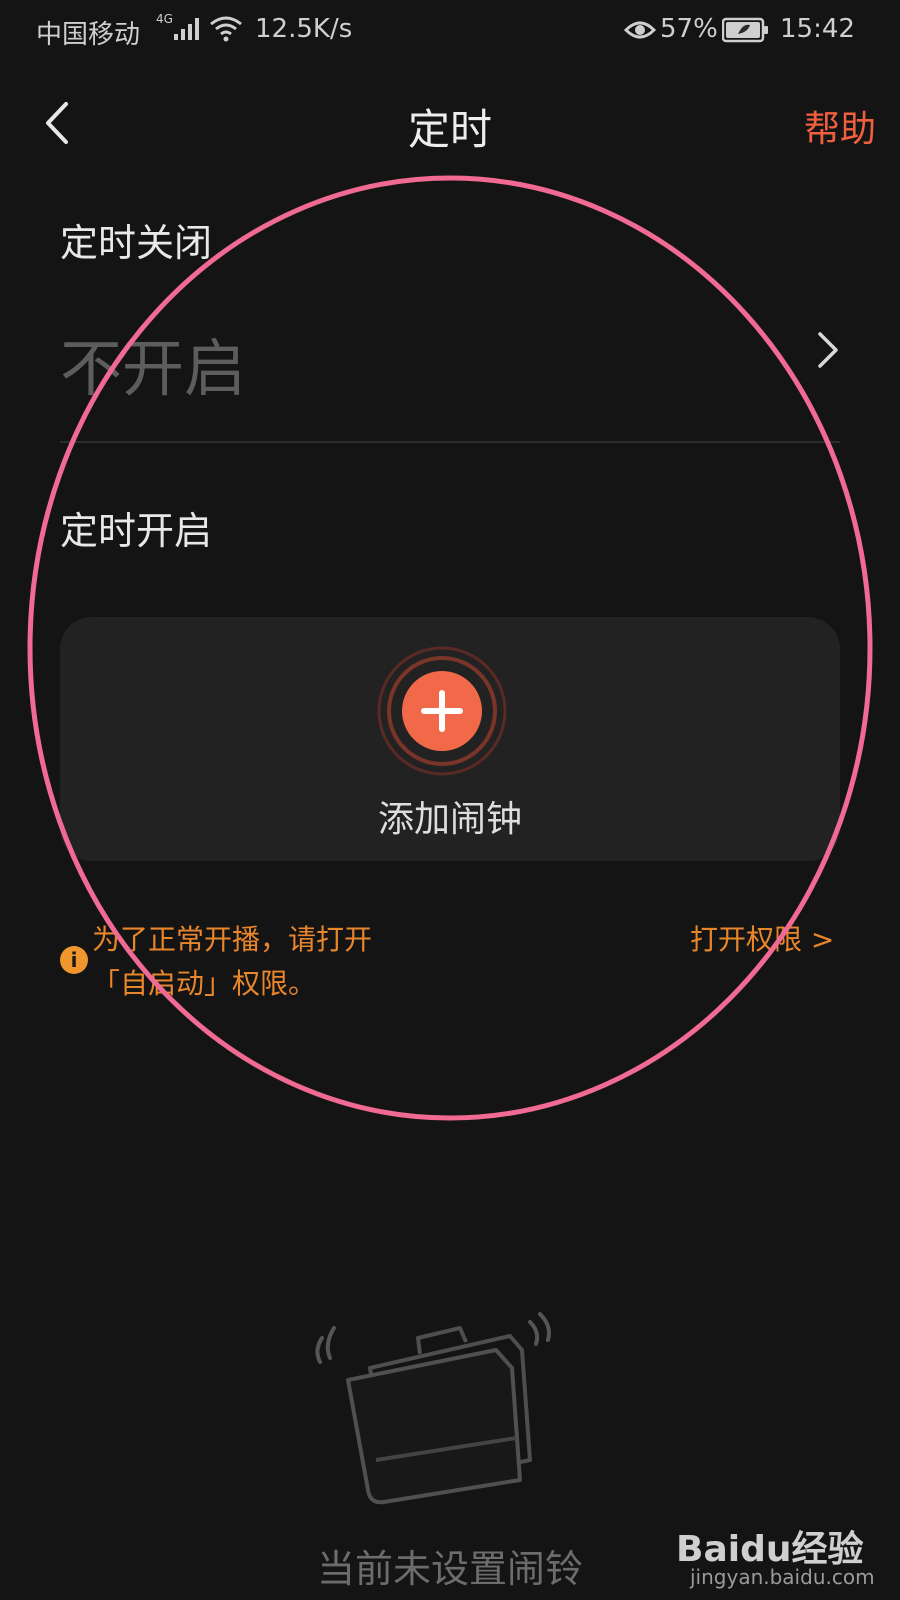 The height and width of the screenshot is (1600, 900). What do you see at coordinates (226, 29) in the screenshot?
I see `wifi-icon` at bounding box center [226, 29].